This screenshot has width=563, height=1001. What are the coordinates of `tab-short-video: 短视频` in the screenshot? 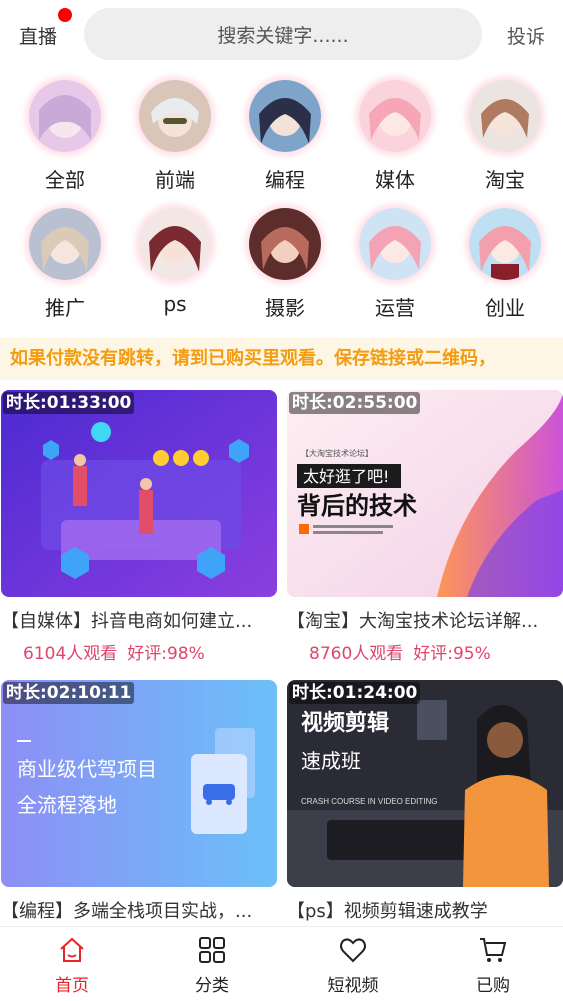 It's located at (353, 965).